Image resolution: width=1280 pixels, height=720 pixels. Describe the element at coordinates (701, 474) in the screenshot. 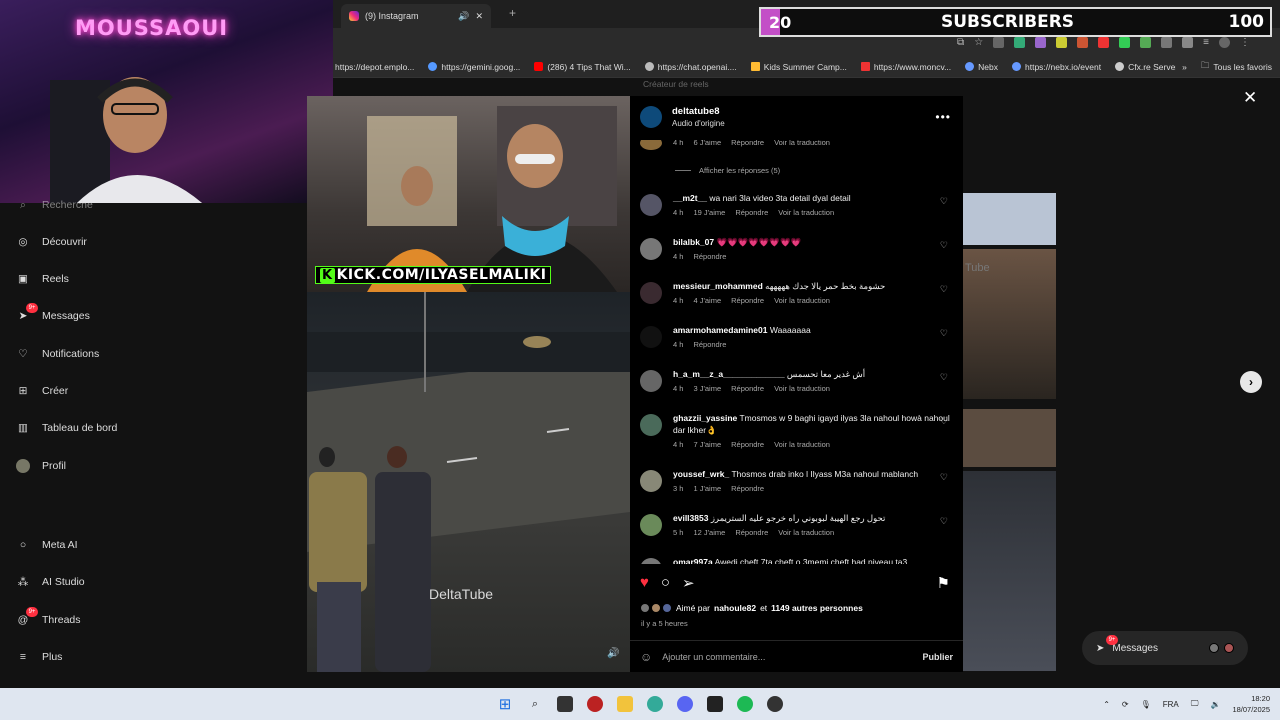

I see `comment-username: youssef_wrk_` at that location.